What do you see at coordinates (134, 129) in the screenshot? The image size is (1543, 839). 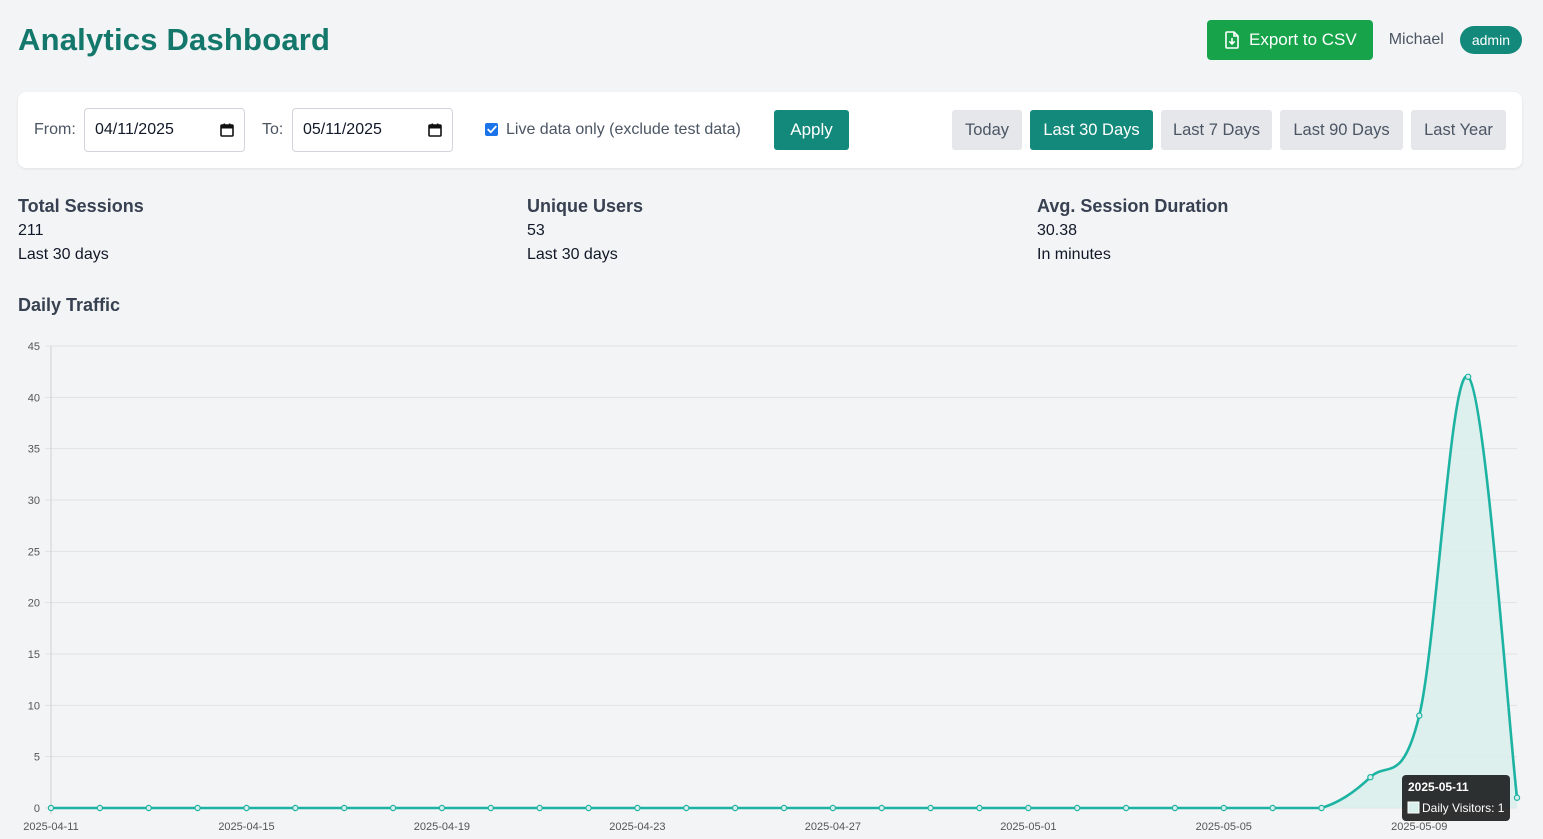 I see `from-date-value: 04/11/2025` at bounding box center [134, 129].